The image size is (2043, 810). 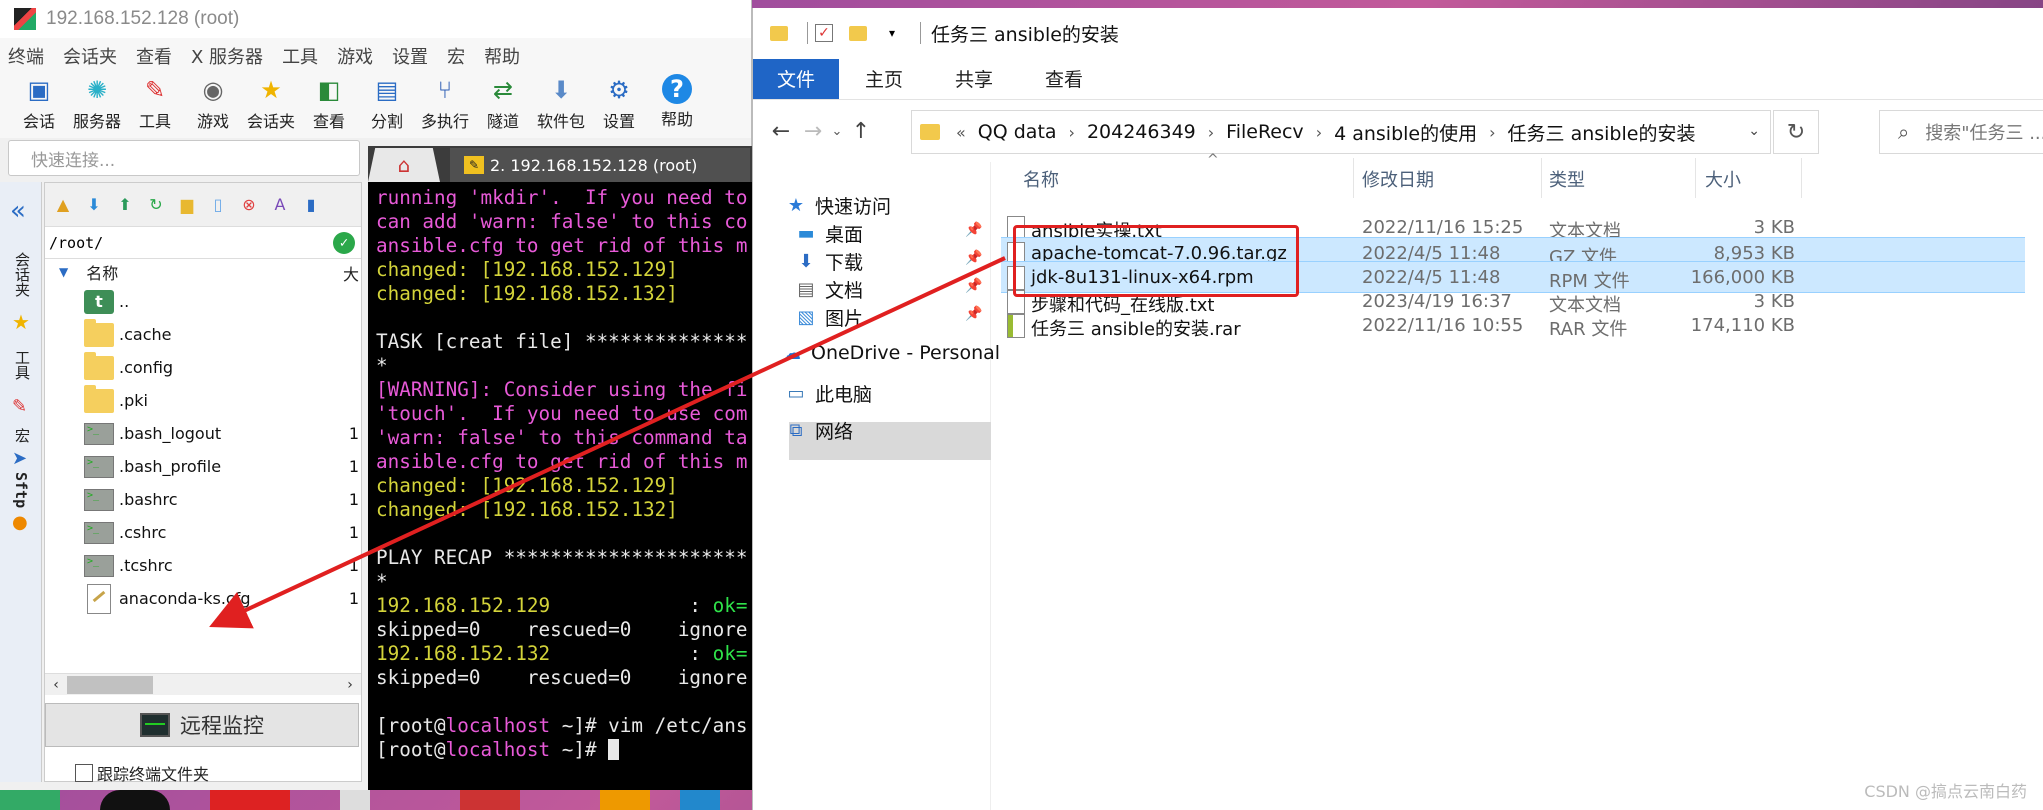 What do you see at coordinates (677, 102) in the screenshot?
I see `toolbar-button-help: ? 帮助` at bounding box center [677, 102].